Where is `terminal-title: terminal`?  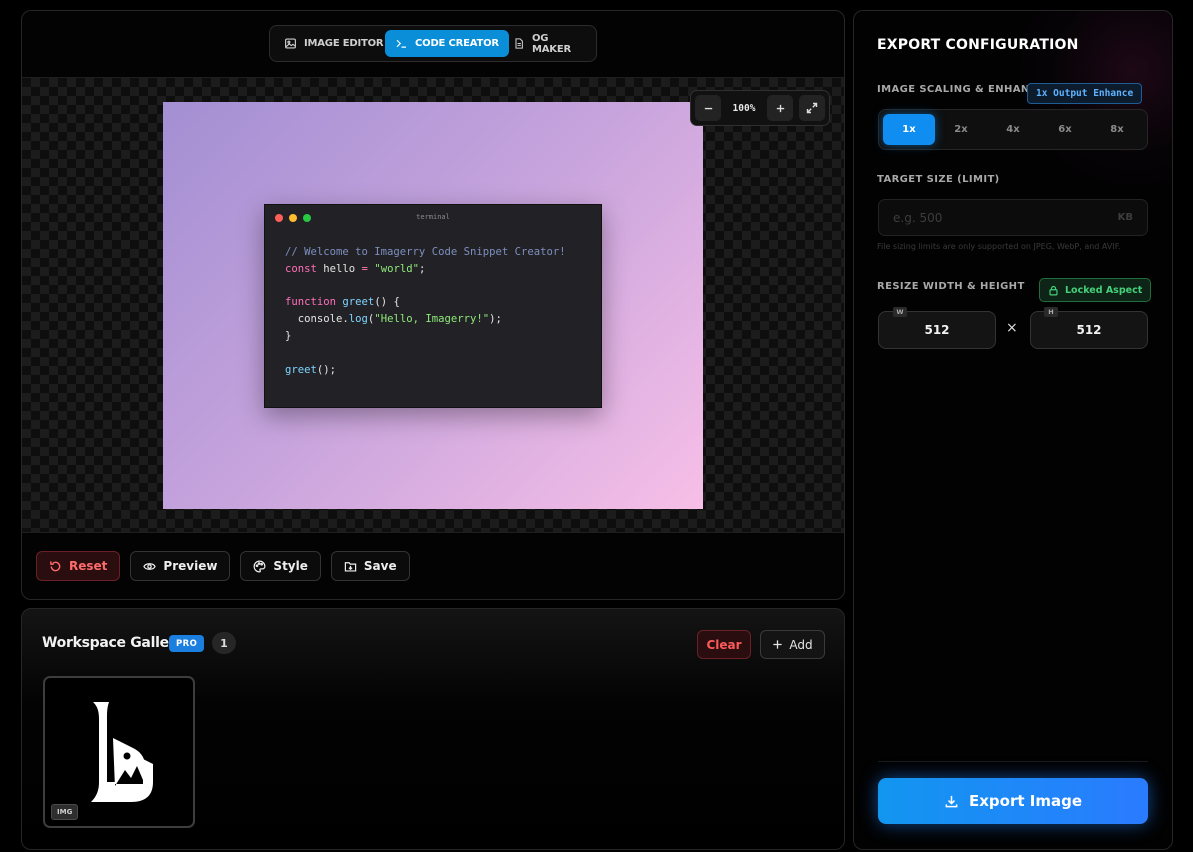
terminal-title: terminal is located at coordinates (433, 217).